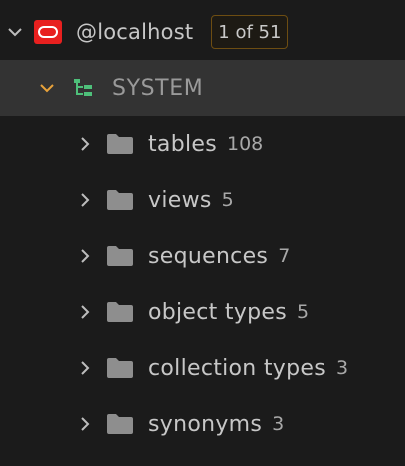 This screenshot has width=405, height=466. I want to click on oracle-logo-icon, so click(48, 32).